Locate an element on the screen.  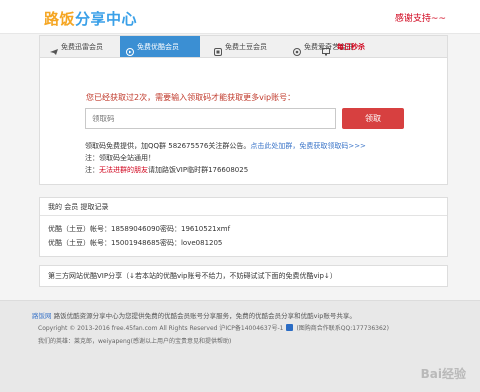
tab-daily-deal: 每日秒杀 is located at coordinates (361, 47).